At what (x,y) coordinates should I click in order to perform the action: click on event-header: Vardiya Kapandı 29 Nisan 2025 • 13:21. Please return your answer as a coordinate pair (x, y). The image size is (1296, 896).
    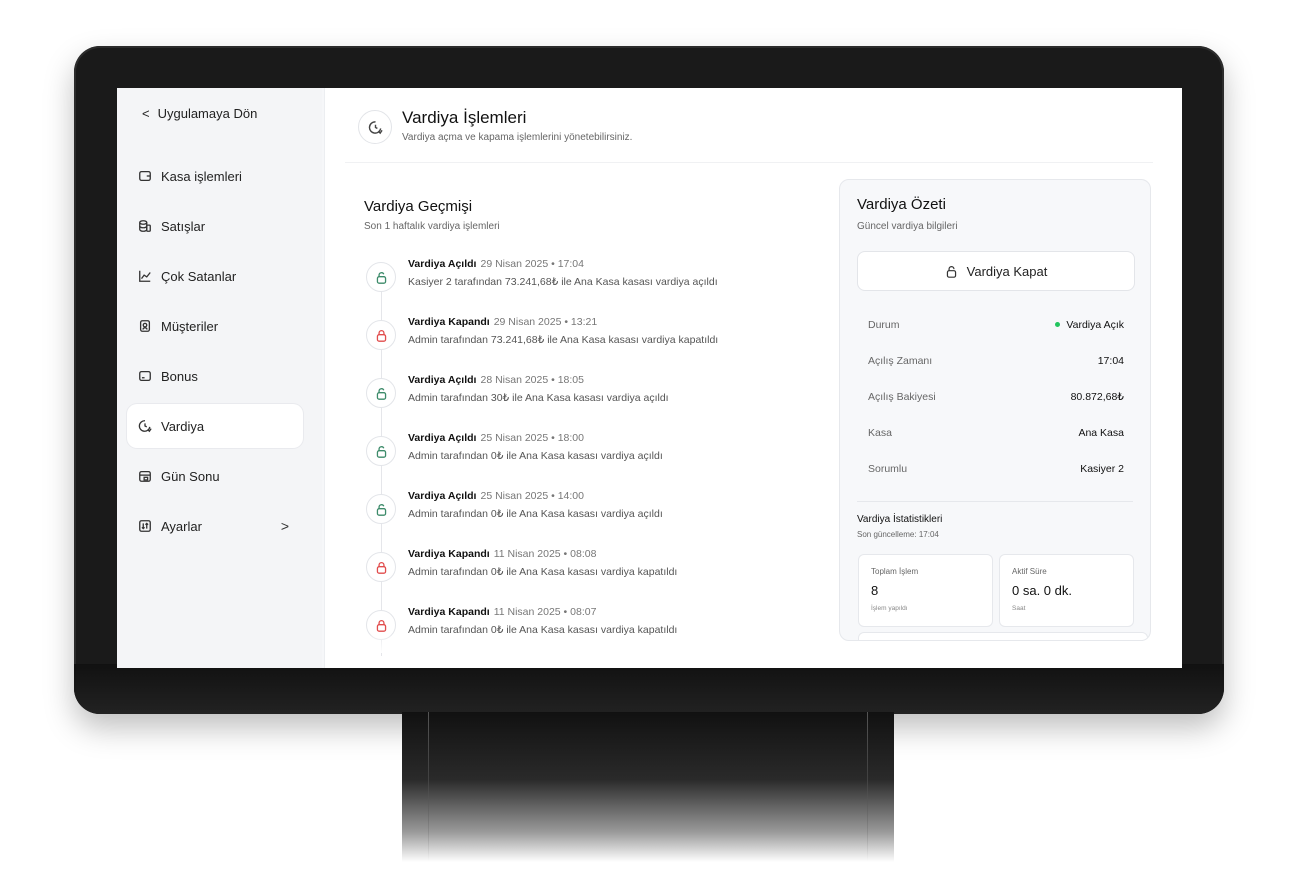
    Looking at the image, I should click on (502, 322).